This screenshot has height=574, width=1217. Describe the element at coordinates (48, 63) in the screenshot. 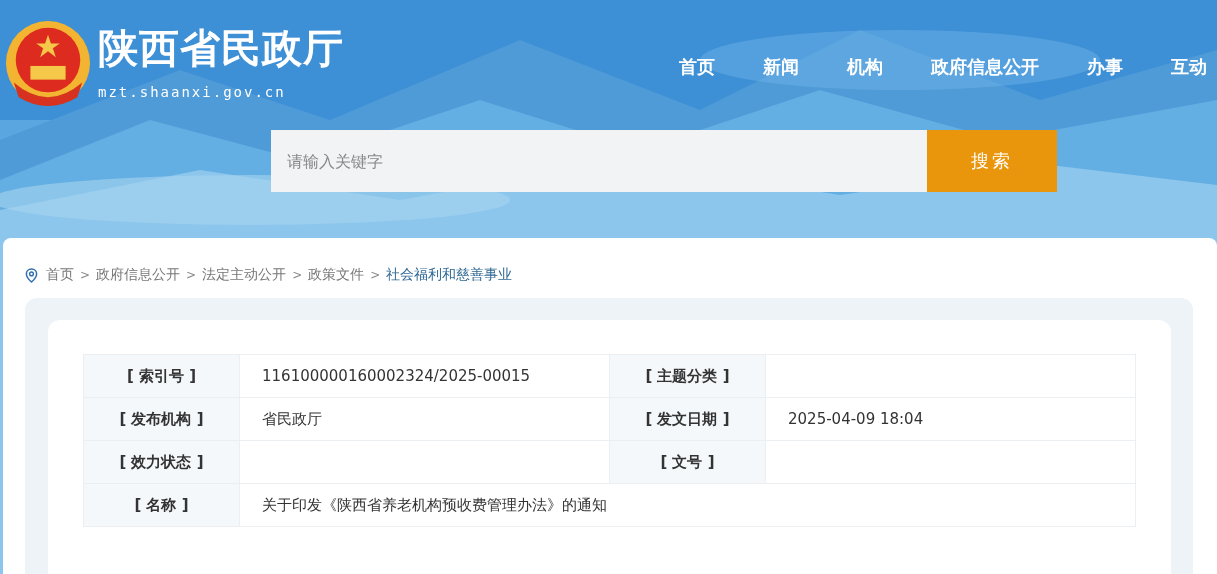

I see `emblem-icon` at that location.